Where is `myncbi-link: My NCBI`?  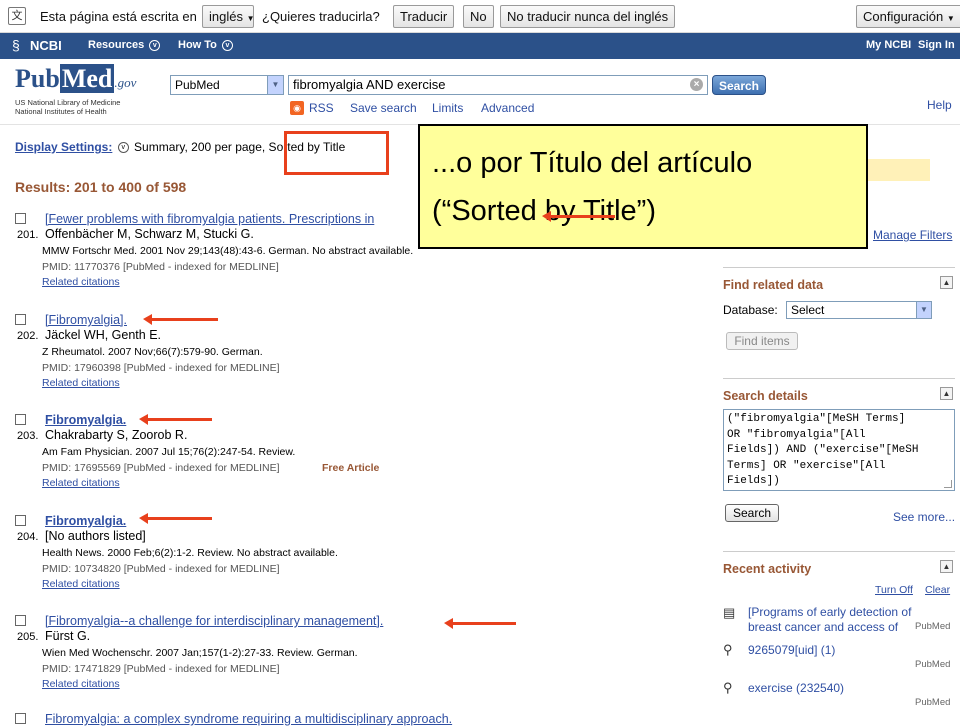 myncbi-link: My NCBI is located at coordinates (888, 45).